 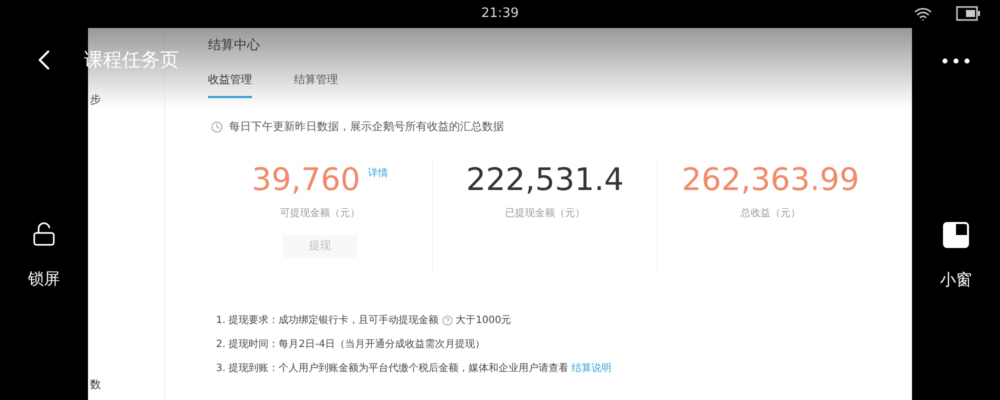 I want to click on status-time: 21:39, so click(x=500, y=14).